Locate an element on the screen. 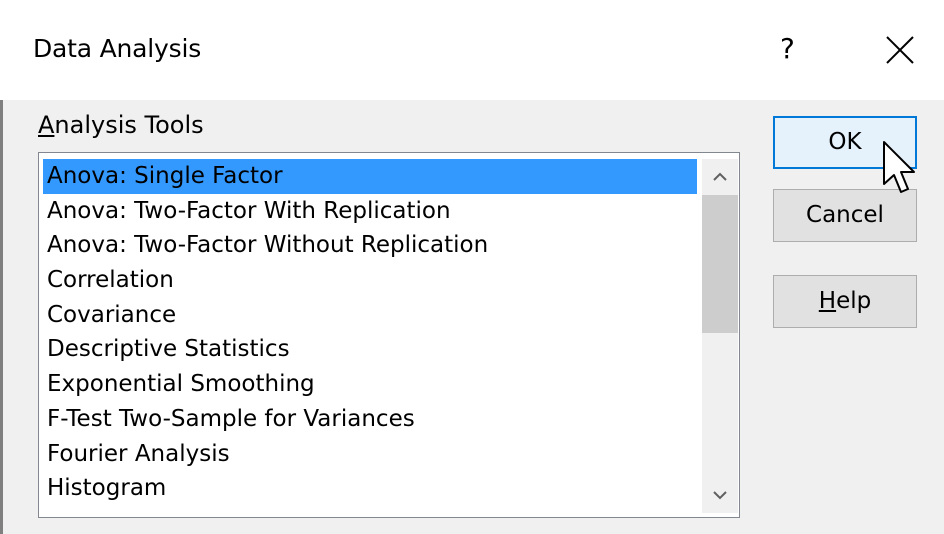 This screenshot has height=534, width=944. help-question-button: ? is located at coordinates (787, 48).